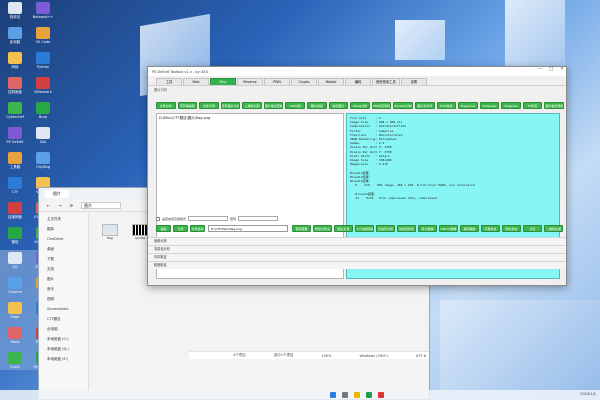  Describe the element at coordinates (15, 10) in the screenshot. I see `desktop-icon: 回收站` at that location.